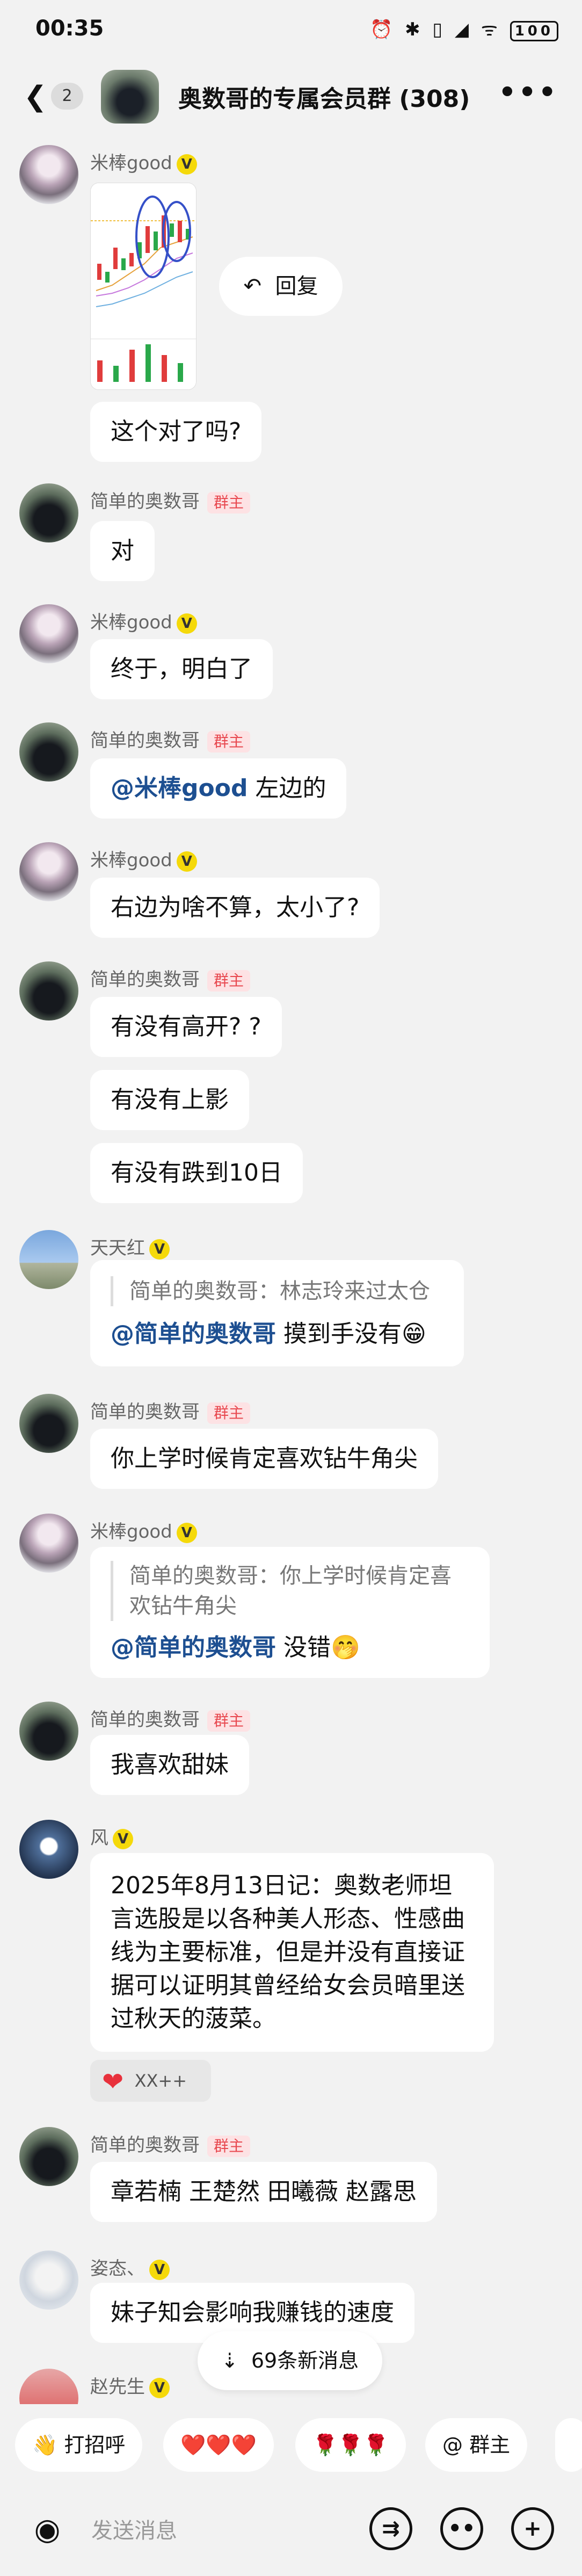  What do you see at coordinates (48, 2529) in the screenshot?
I see `camera-icon: ◉` at bounding box center [48, 2529].